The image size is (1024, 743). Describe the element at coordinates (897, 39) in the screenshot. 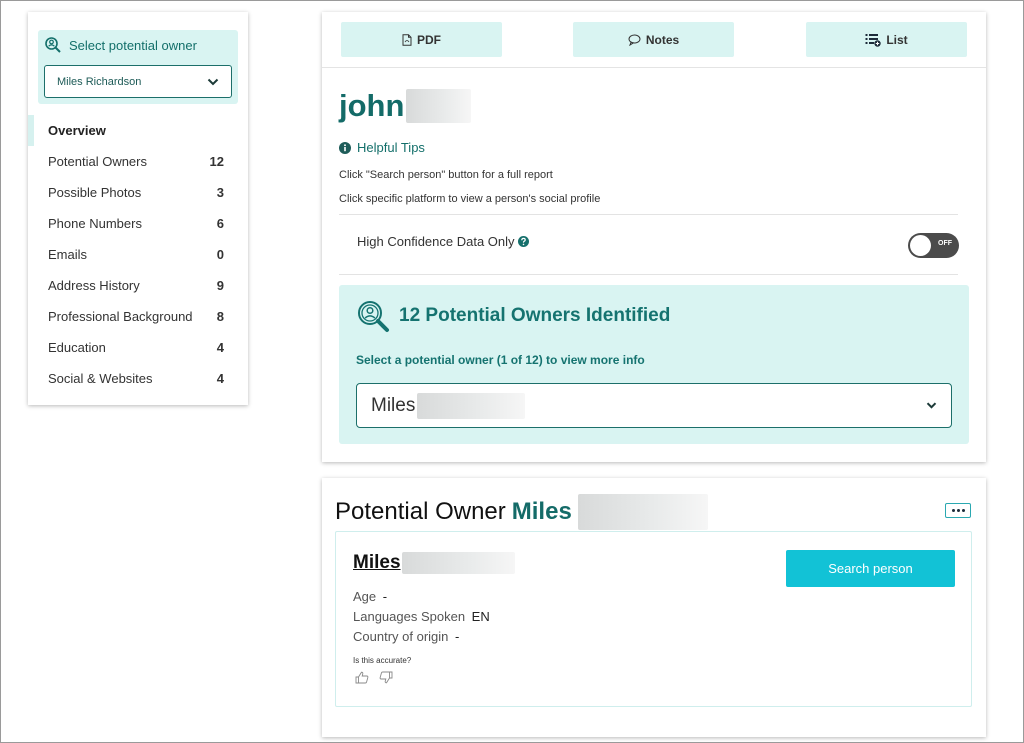

I see `list-button-label: List` at that location.